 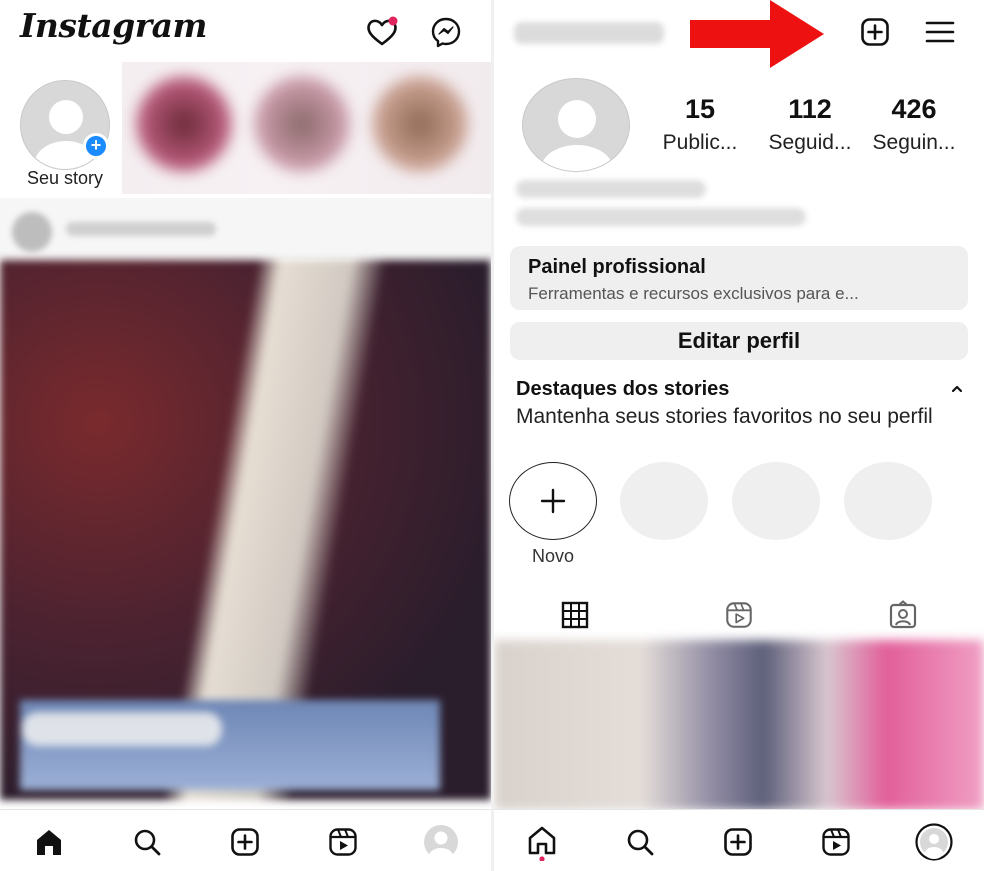 I want to click on reels-tab-icon, so click(x=739, y=615).